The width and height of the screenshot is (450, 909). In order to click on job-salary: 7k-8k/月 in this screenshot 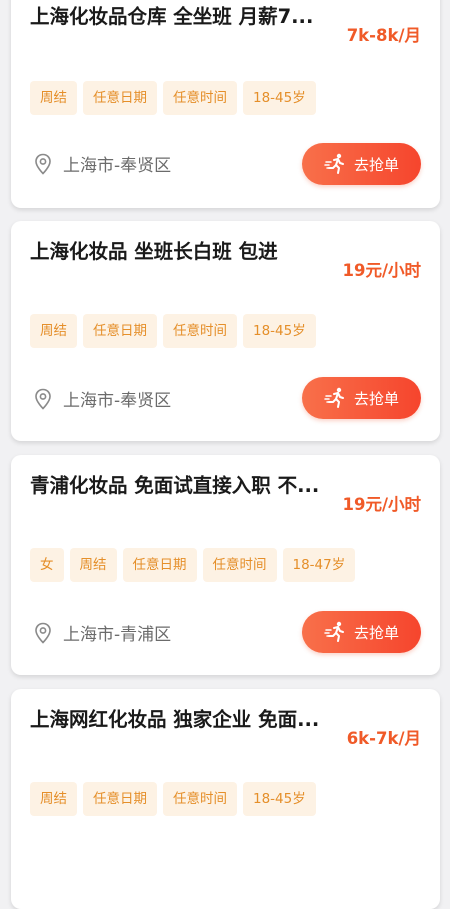, I will do `click(383, 35)`.